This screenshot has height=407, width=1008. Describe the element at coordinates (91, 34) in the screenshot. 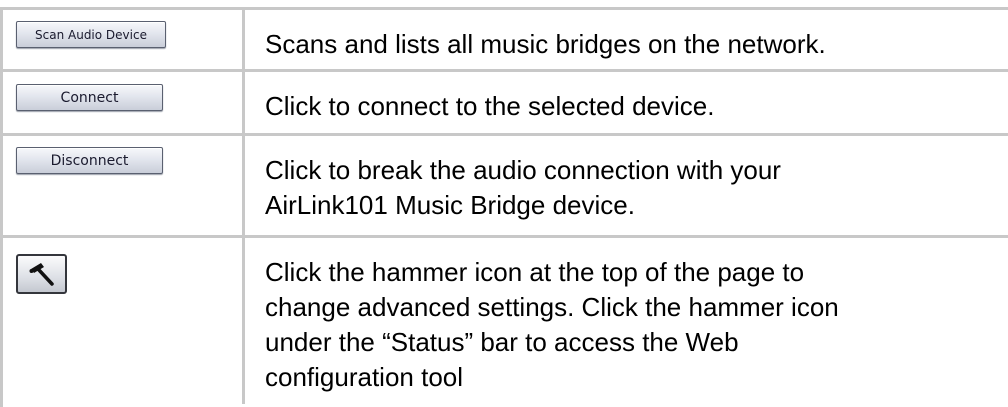

I see `scan-audio-device-button: Scan Audio Device` at that location.